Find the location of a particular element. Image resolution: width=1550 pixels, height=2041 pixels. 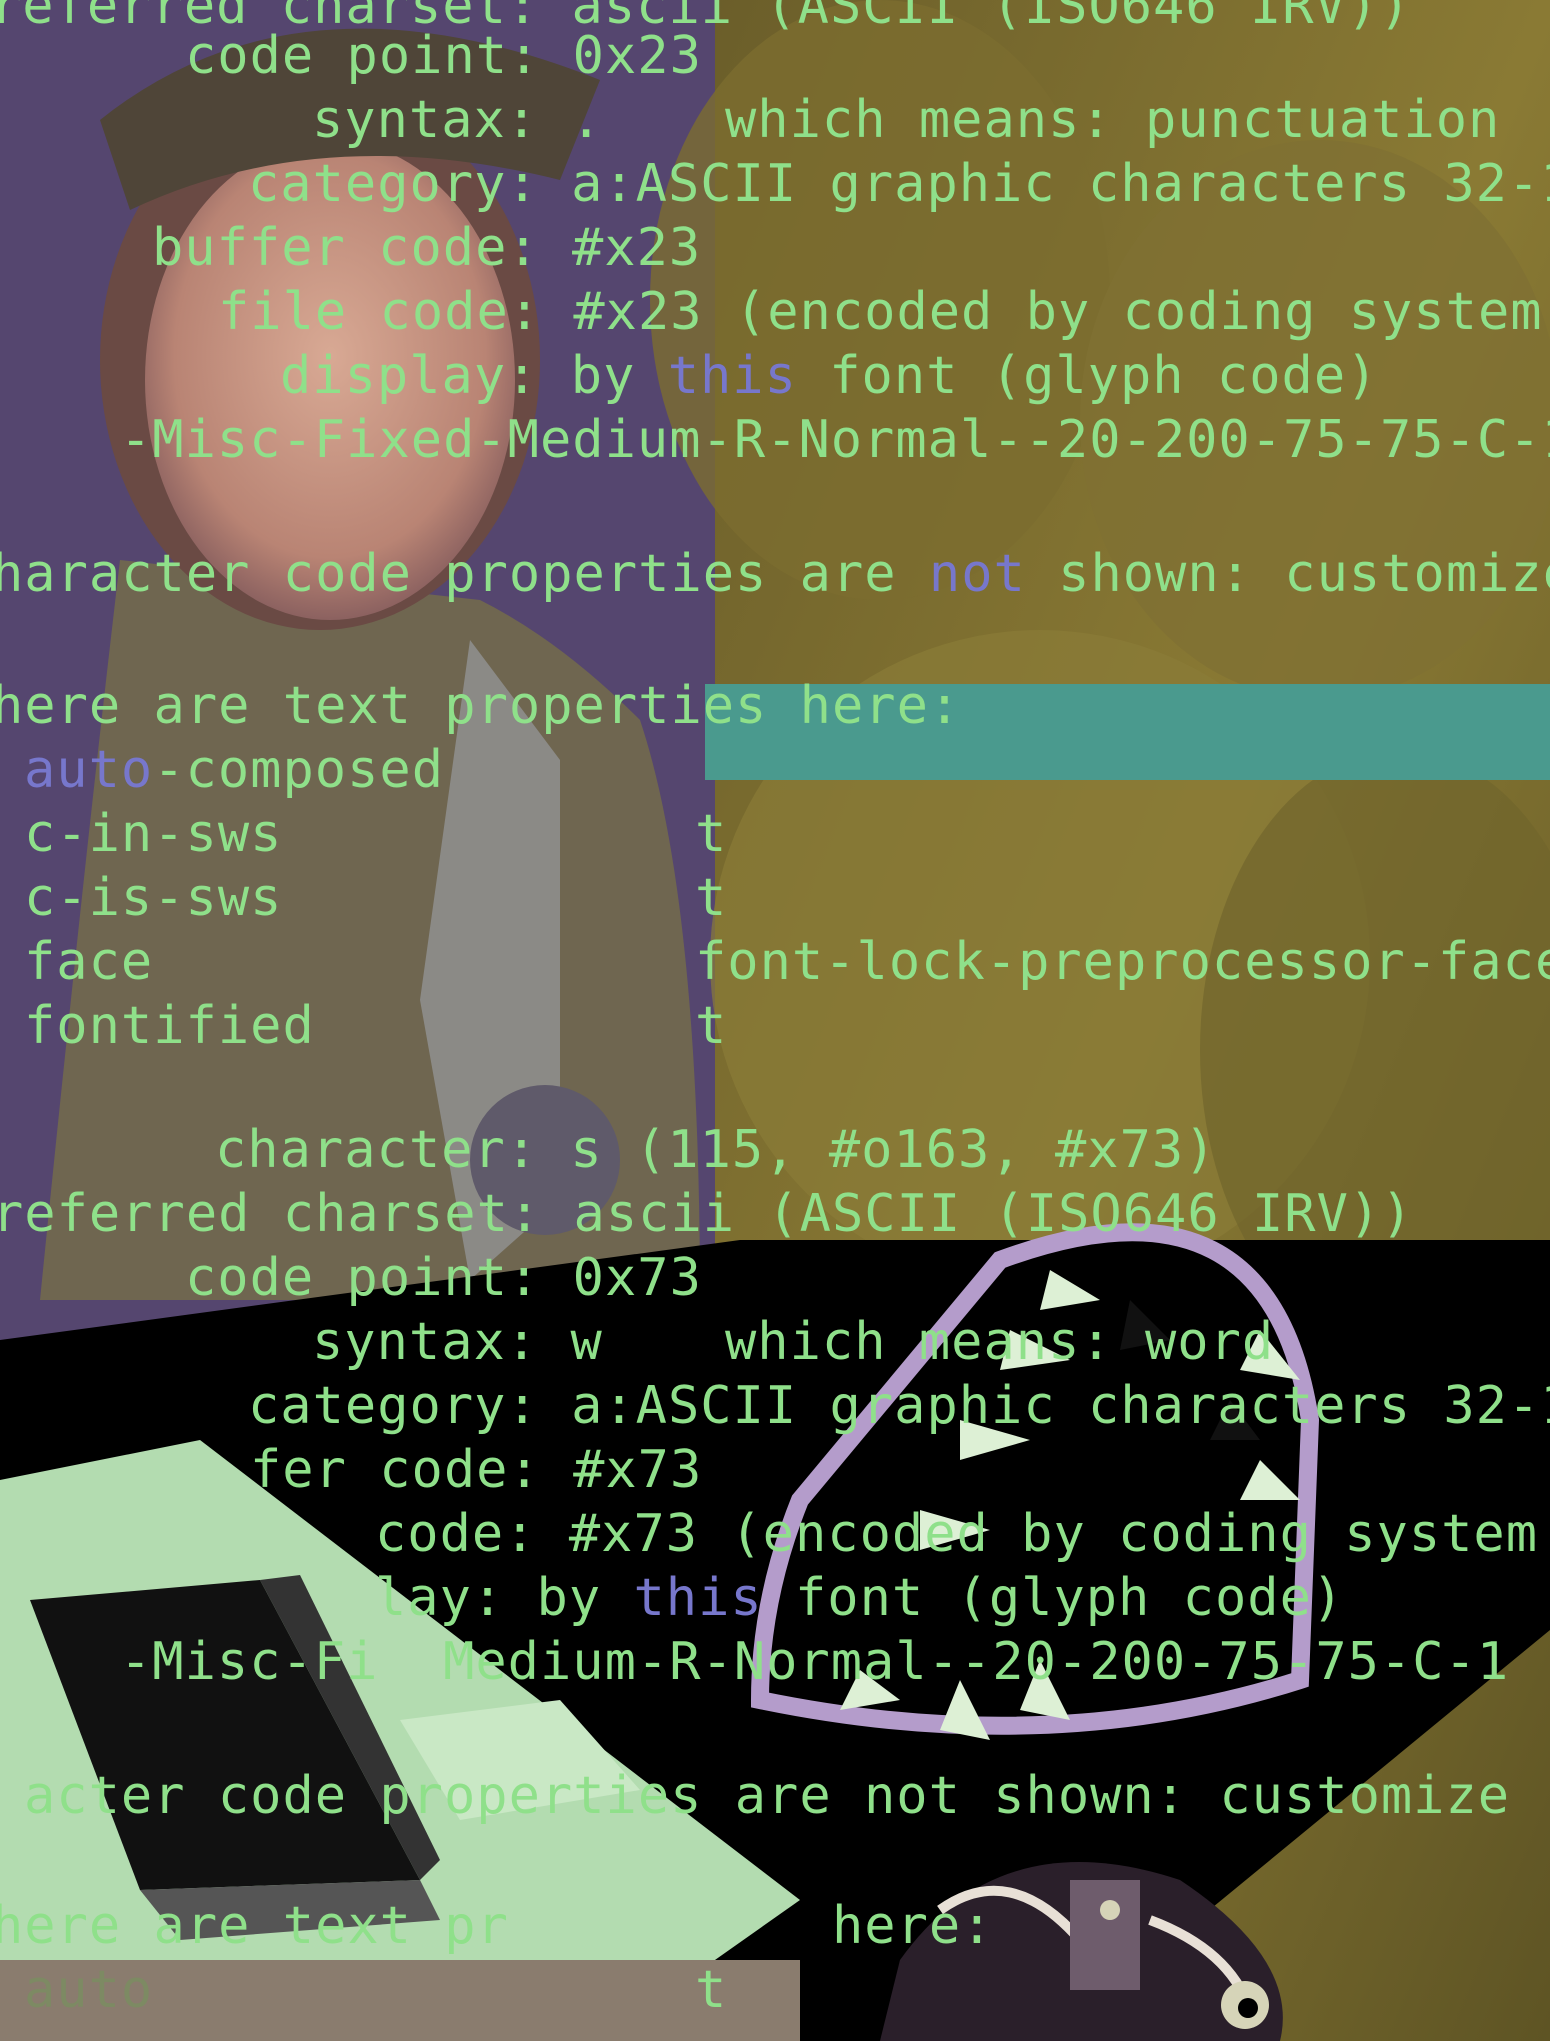

text-line: c-in-sws is located at coordinates (153, 834).